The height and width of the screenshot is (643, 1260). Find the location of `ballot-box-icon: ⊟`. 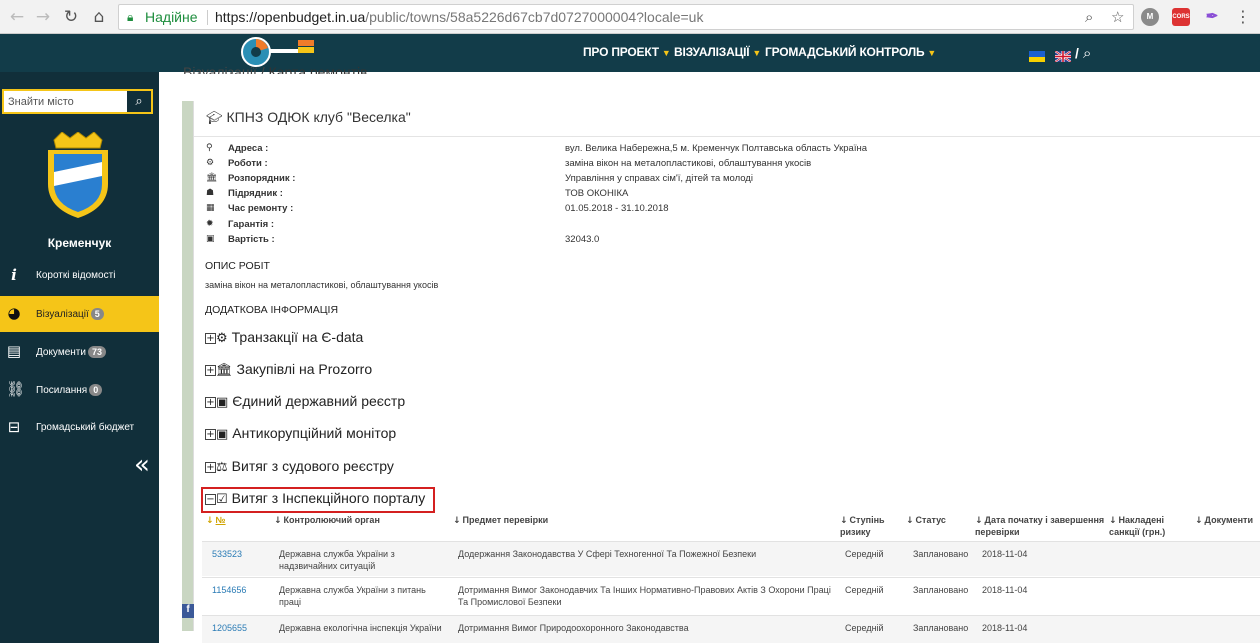

ballot-box-icon: ⊟ is located at coordinates (14, 427).